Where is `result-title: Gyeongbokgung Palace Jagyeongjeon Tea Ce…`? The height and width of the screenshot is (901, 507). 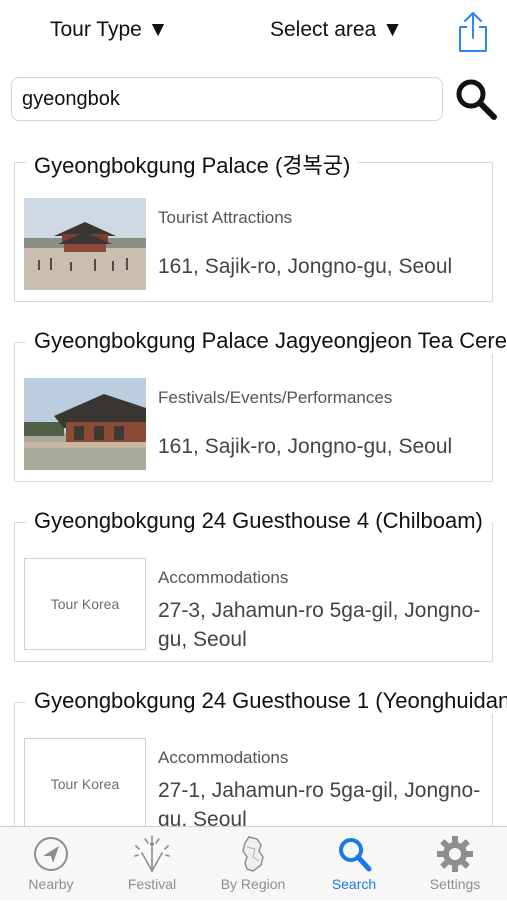 result-title: Gyeongbokgung Palace Jagyeongjeon Tea Ce… is located at coordinates (266, 341).